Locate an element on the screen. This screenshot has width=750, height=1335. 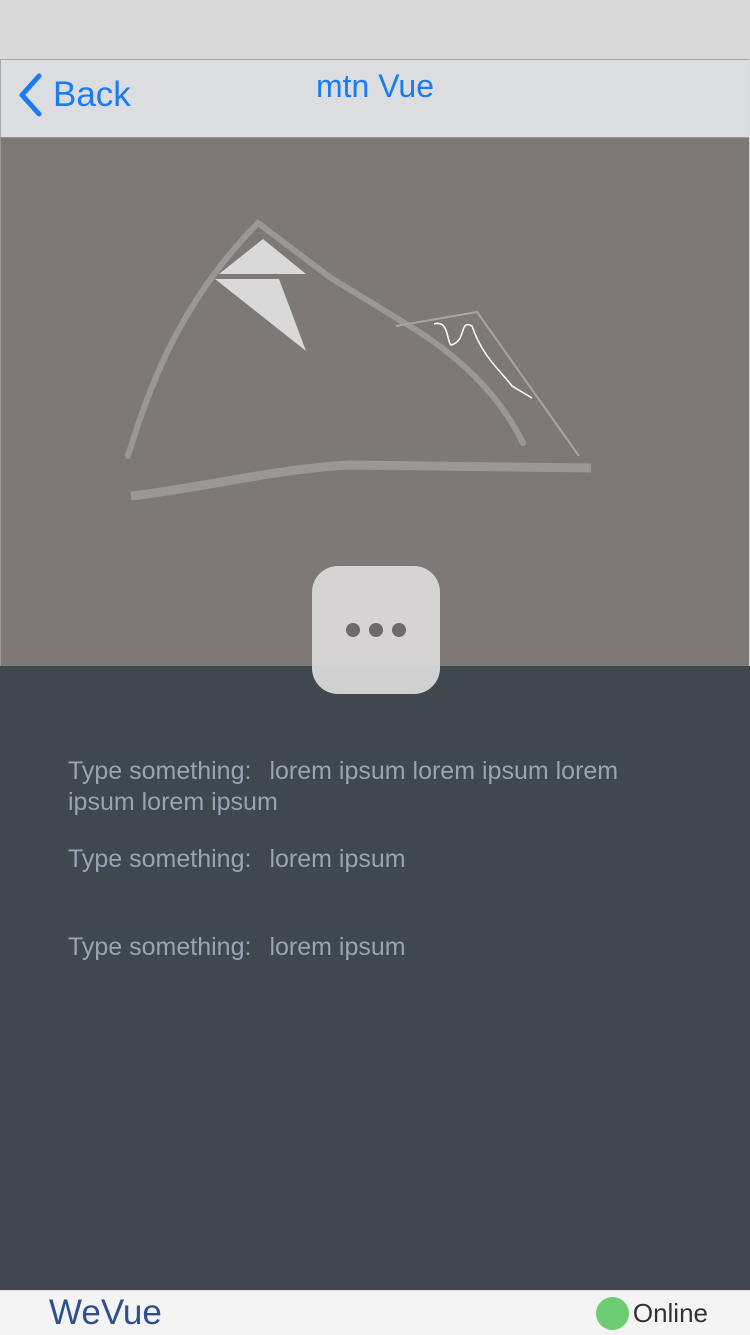
page-title: mtn Vue is located at coordinates (375, 86).